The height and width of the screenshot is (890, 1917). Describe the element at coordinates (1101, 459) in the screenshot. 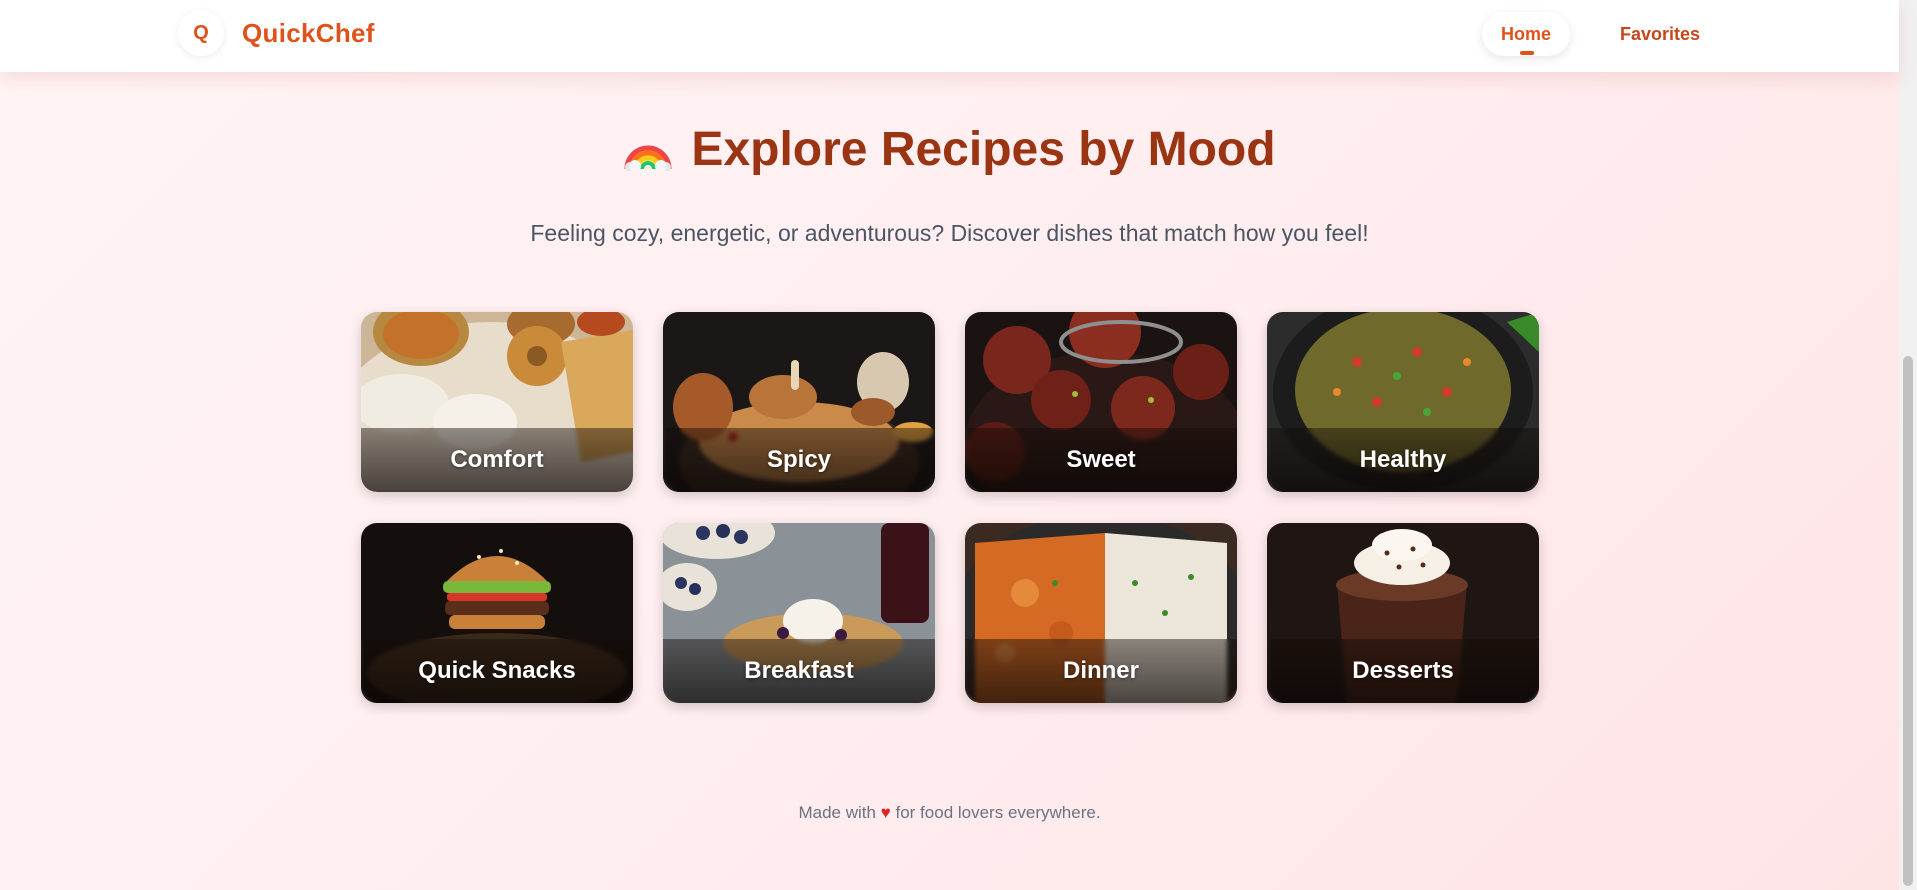

I see `mood-label: Sweet` at that location.